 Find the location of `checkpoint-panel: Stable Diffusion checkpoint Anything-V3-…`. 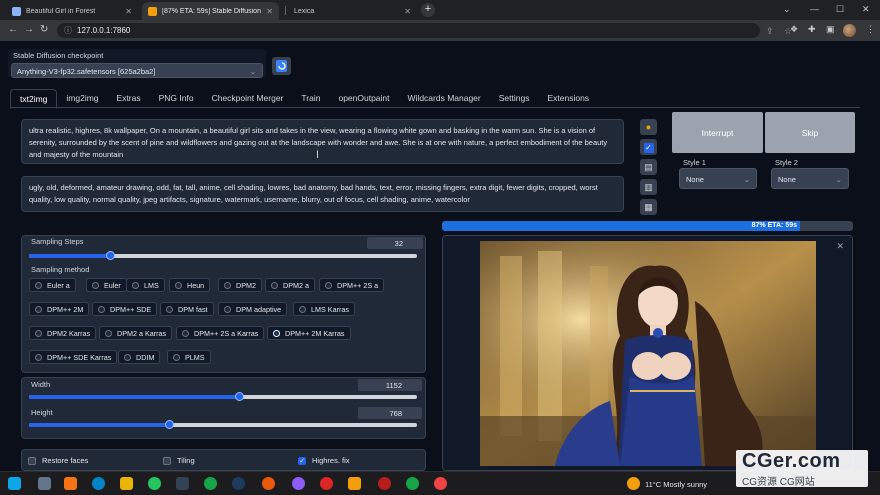

checkpoint-panel: Stable Diffusion checkpoint Anything-V3-… is located at coordinates (137, 63).